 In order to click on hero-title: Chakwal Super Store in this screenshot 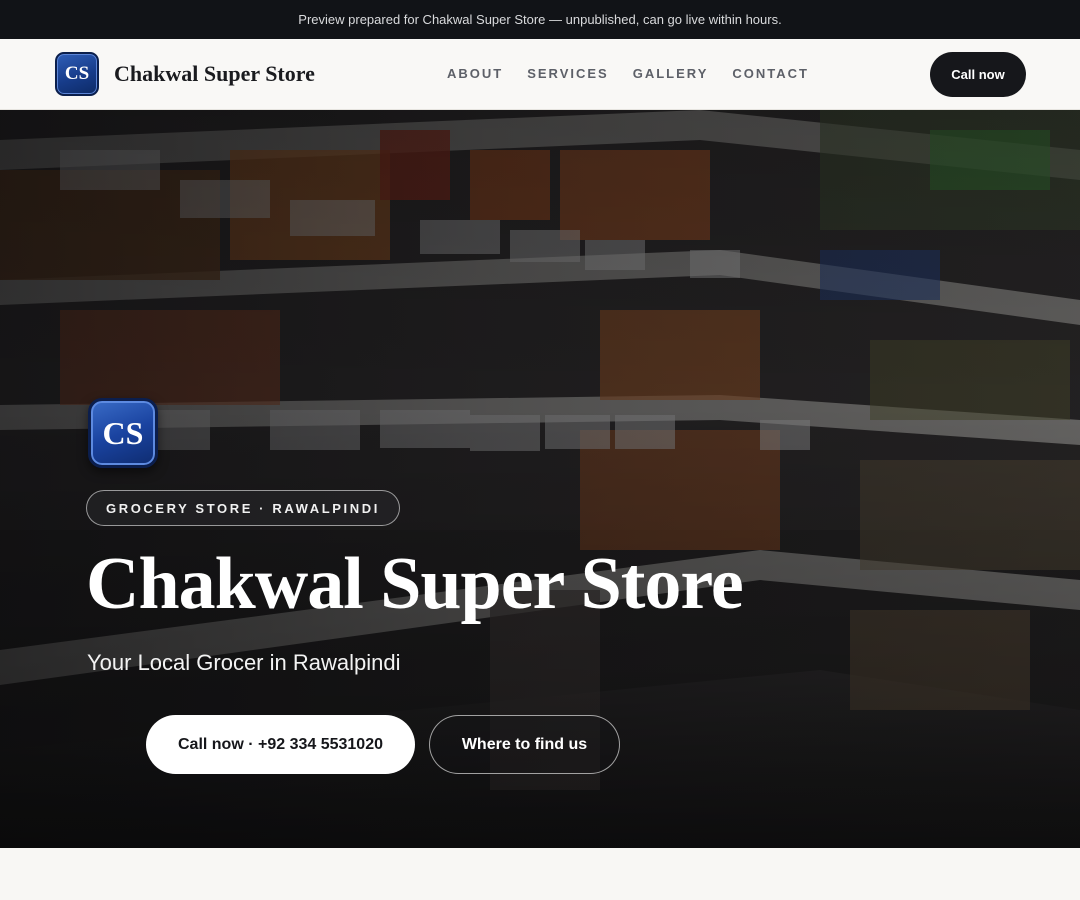, I will do `click(415, 584)`.